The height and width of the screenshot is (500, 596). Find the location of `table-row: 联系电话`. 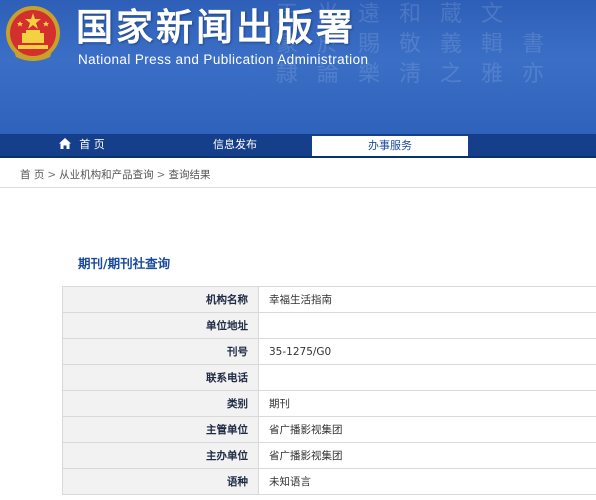

table-row: 联系电话 is located at coordinates (329, 377).